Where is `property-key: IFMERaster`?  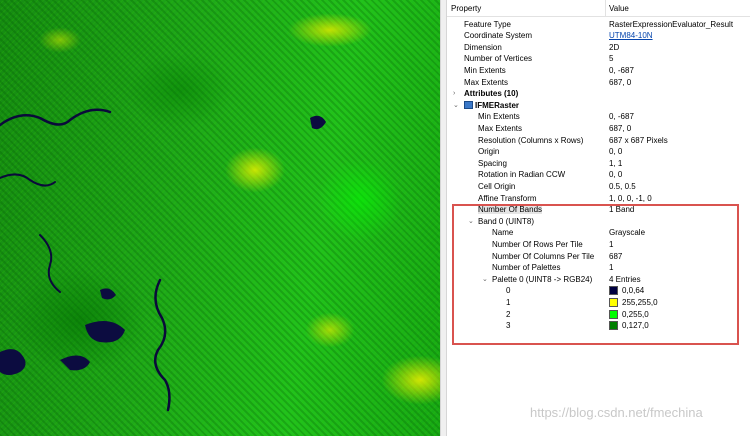 property-key: IFMERaster is located at coordinates (491, 106).